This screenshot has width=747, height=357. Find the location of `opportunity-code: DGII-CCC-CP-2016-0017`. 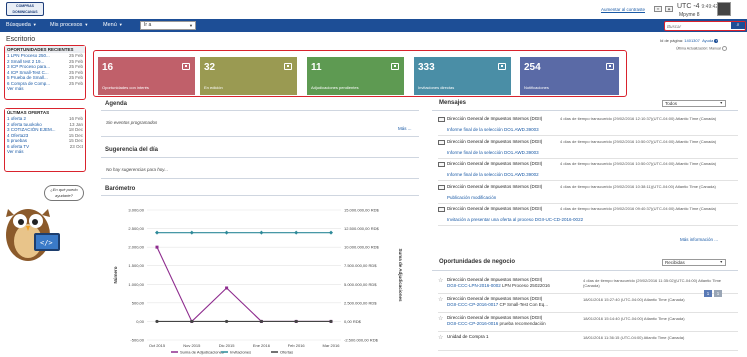

opportunity-code: DGII-CCC-CP-2016-0017 is located at coordinates (472, 304).